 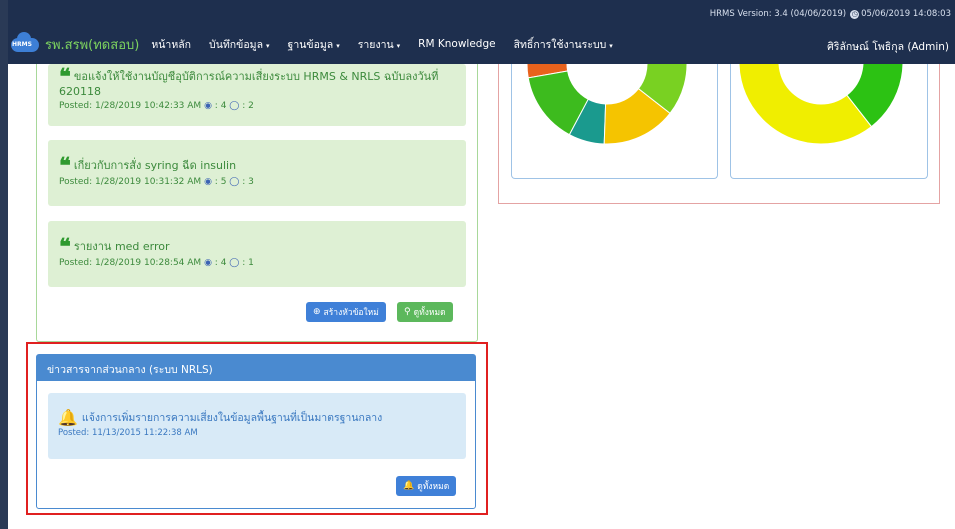 I want to click on nav-rm-knowledge: RM Knowledge, so click(x=456, y=44).